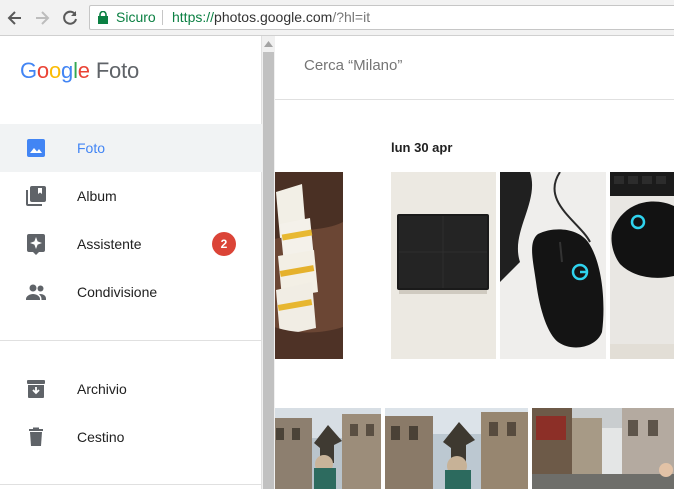 The width and height of the screenshot is (674, 489). I want to click on drawer-scrollbar, so click(268, 262).